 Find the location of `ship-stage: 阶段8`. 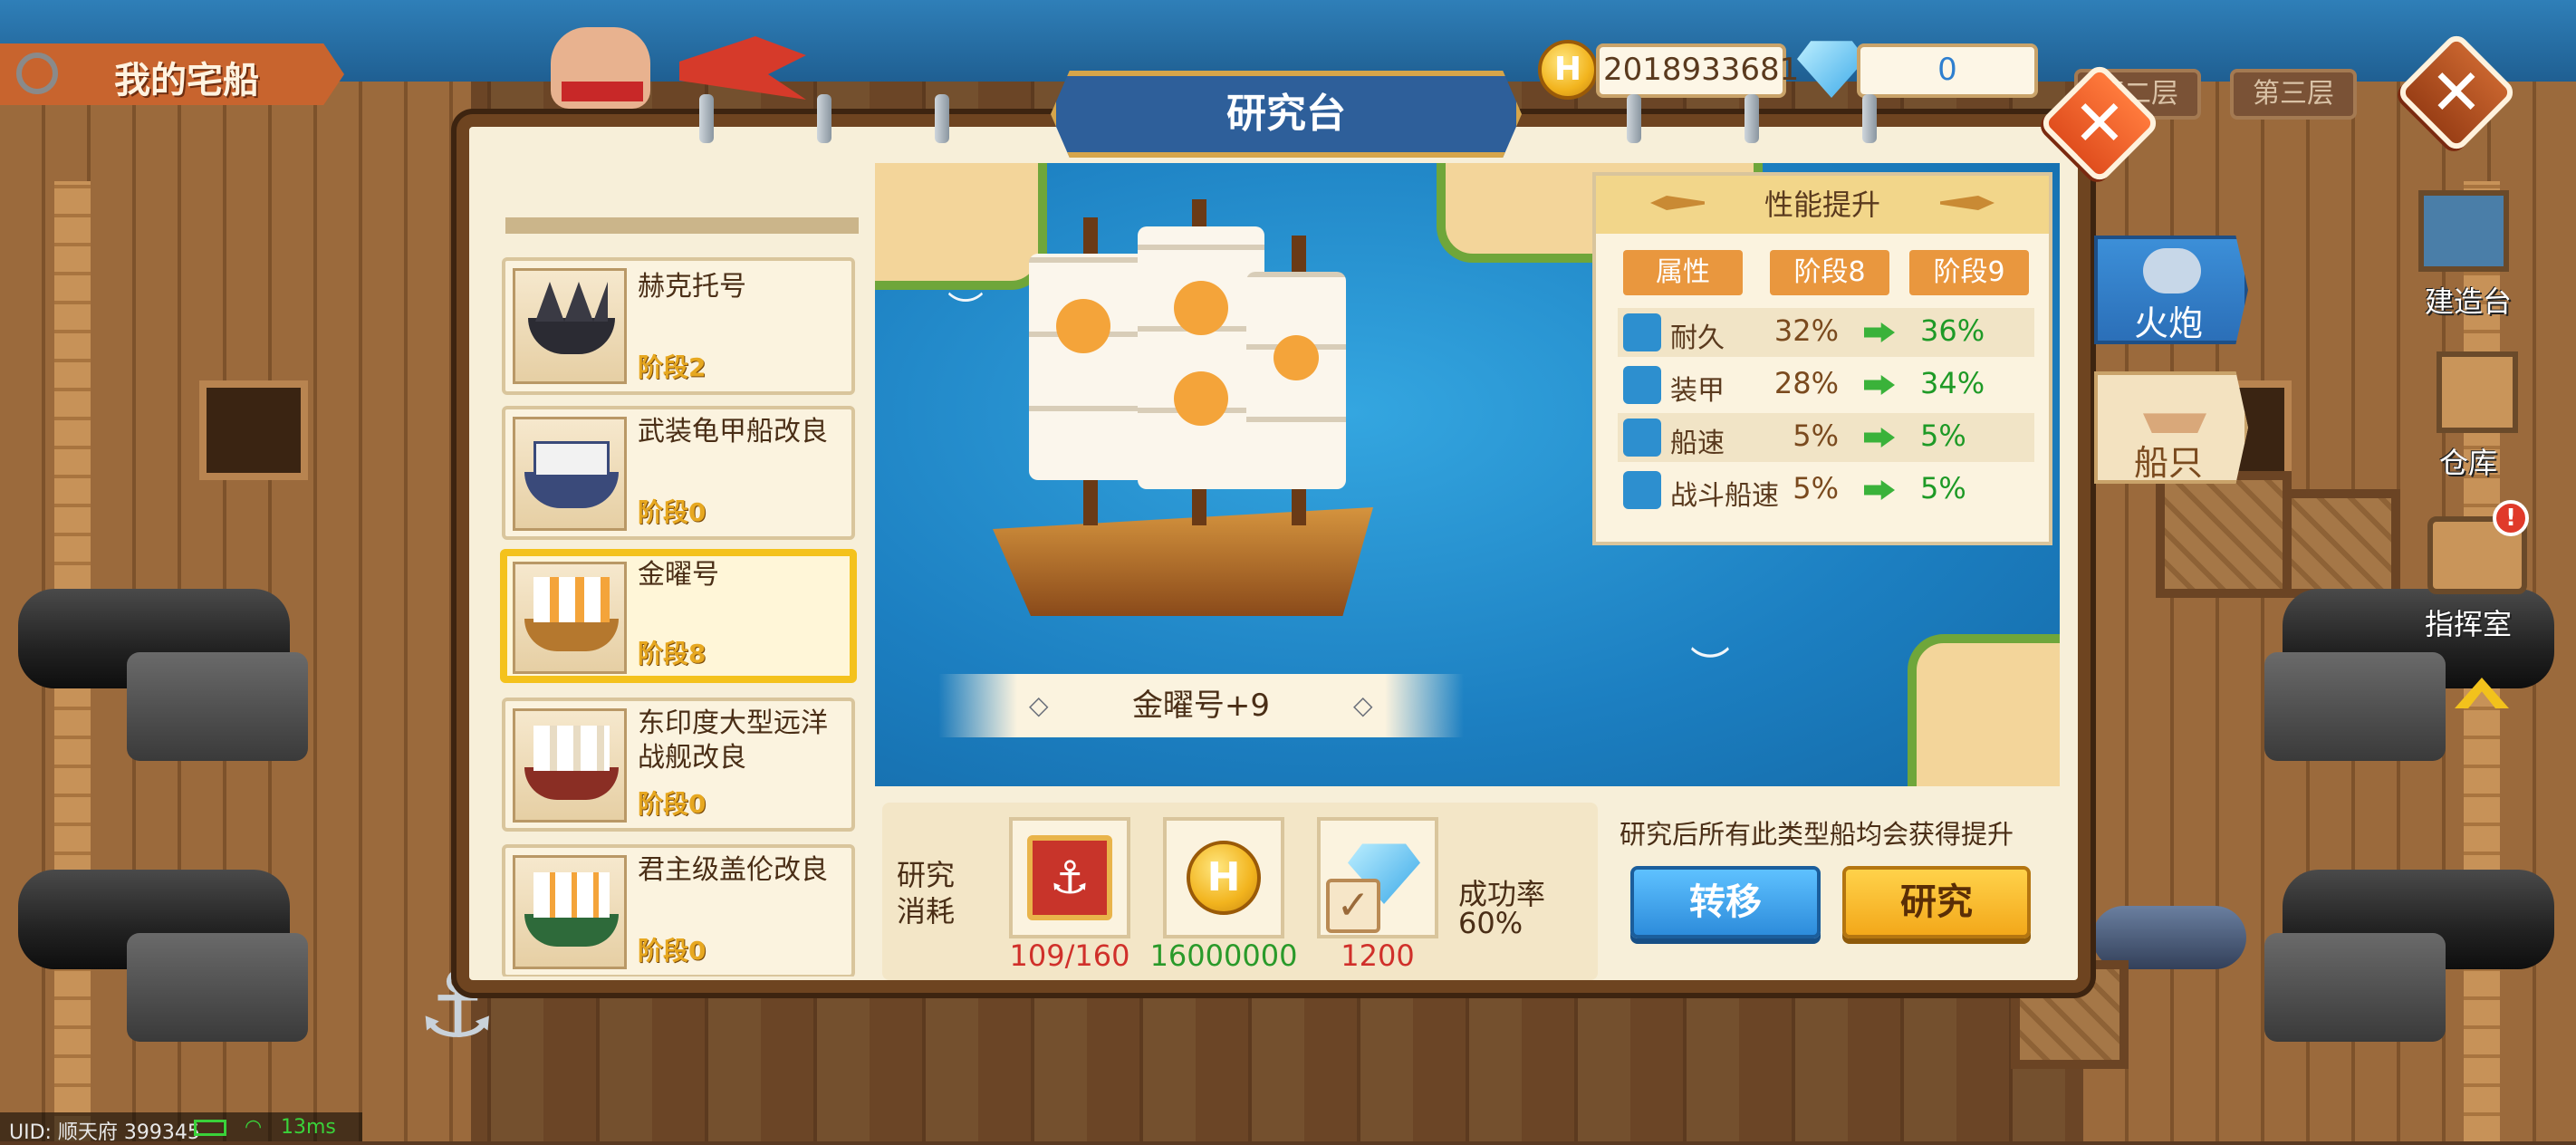

ship-stage: 阶段8 is located at coordinates (672, 654).